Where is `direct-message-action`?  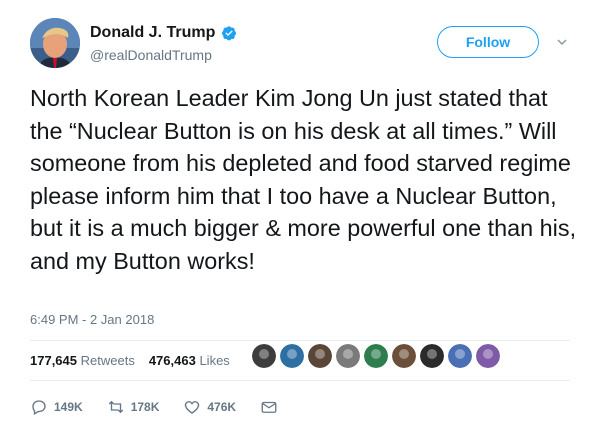
direct-message-action is located at coordinates (269, 407).